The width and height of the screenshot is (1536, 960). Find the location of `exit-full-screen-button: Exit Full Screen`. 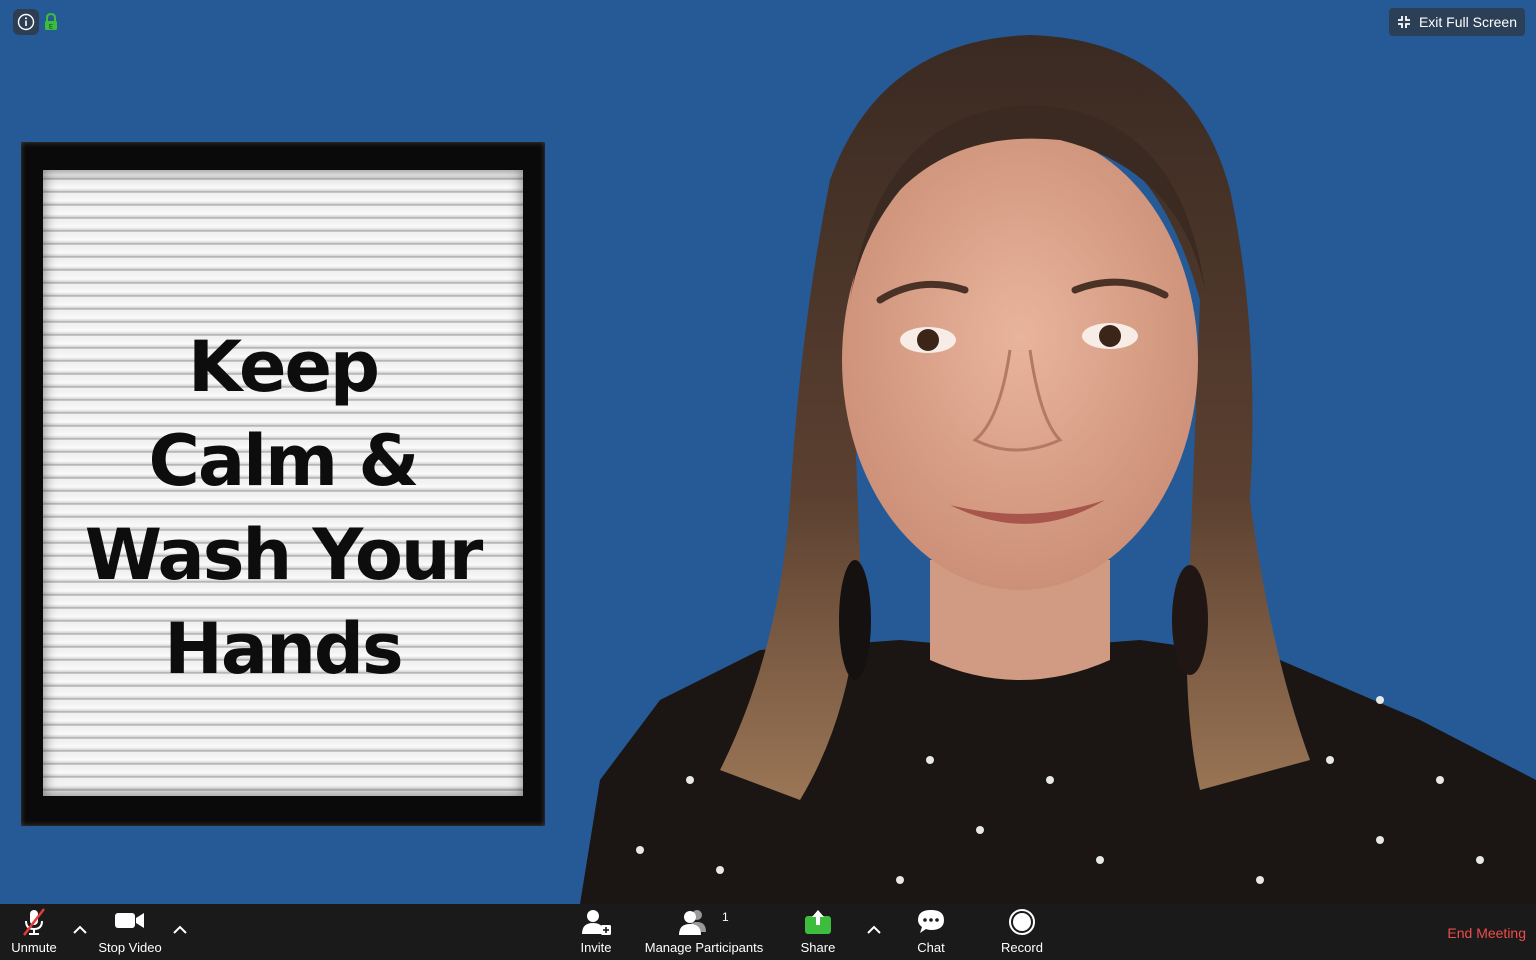

exit-full-screen-button: Exit Full Screen is located at coordinates (1456, 22).